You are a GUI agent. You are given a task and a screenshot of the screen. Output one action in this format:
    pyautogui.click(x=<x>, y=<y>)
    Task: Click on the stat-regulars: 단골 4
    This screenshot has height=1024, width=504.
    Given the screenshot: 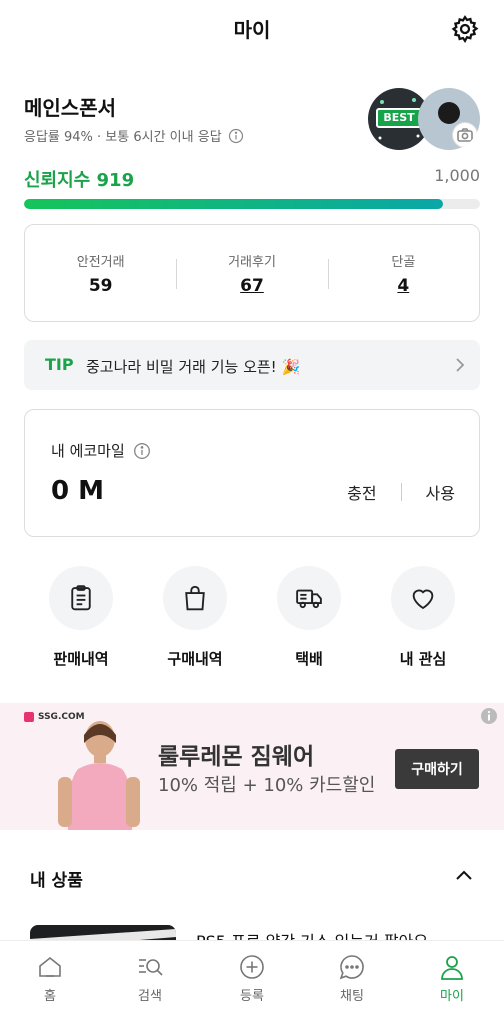 What is the action you would take?
    pyautogui.click(x=403, y=273)
    